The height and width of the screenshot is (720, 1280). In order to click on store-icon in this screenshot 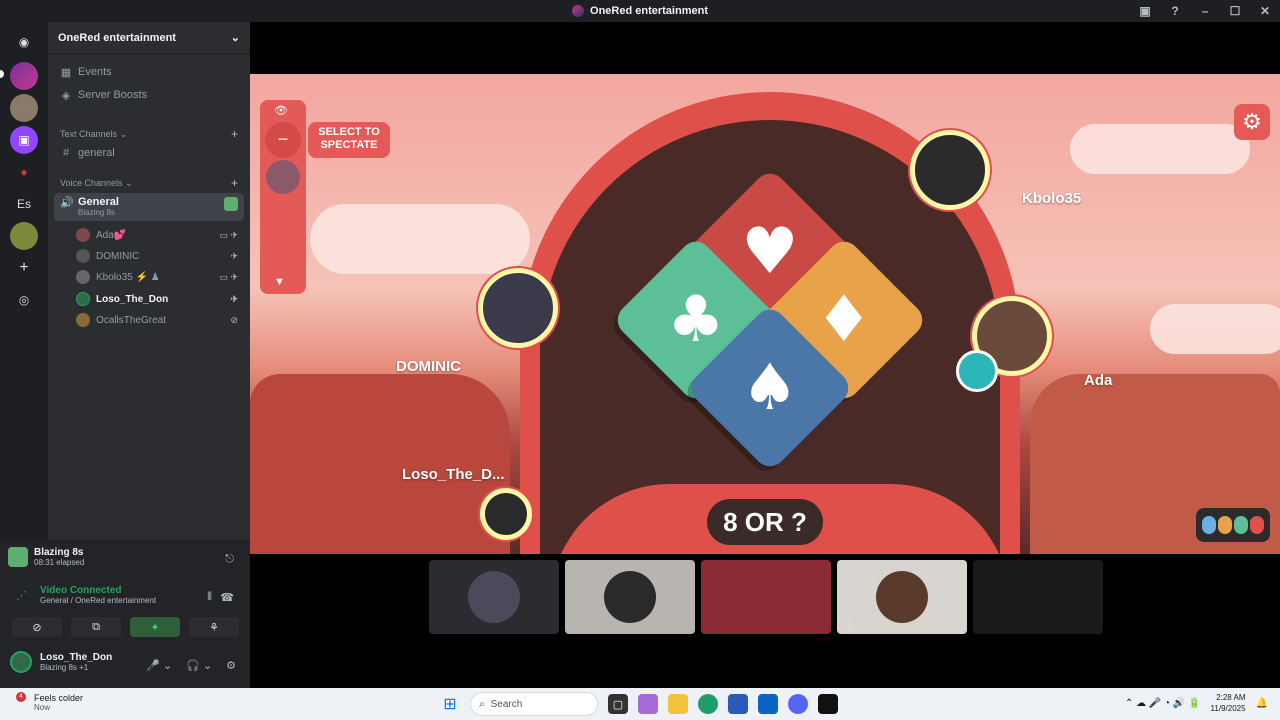, I will do `click(738, 704)`.